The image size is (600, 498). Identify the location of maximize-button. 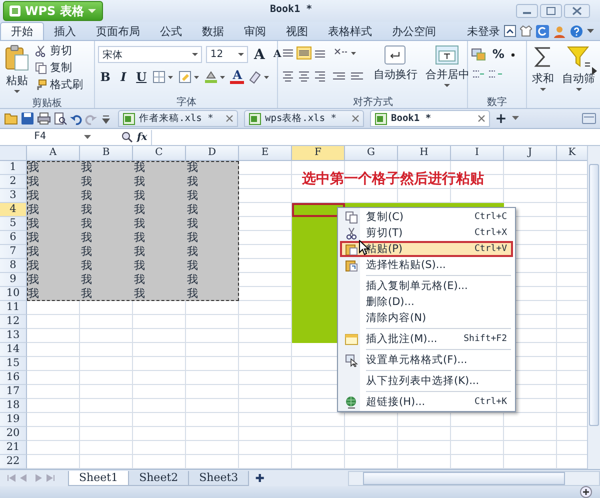
(551, 11).